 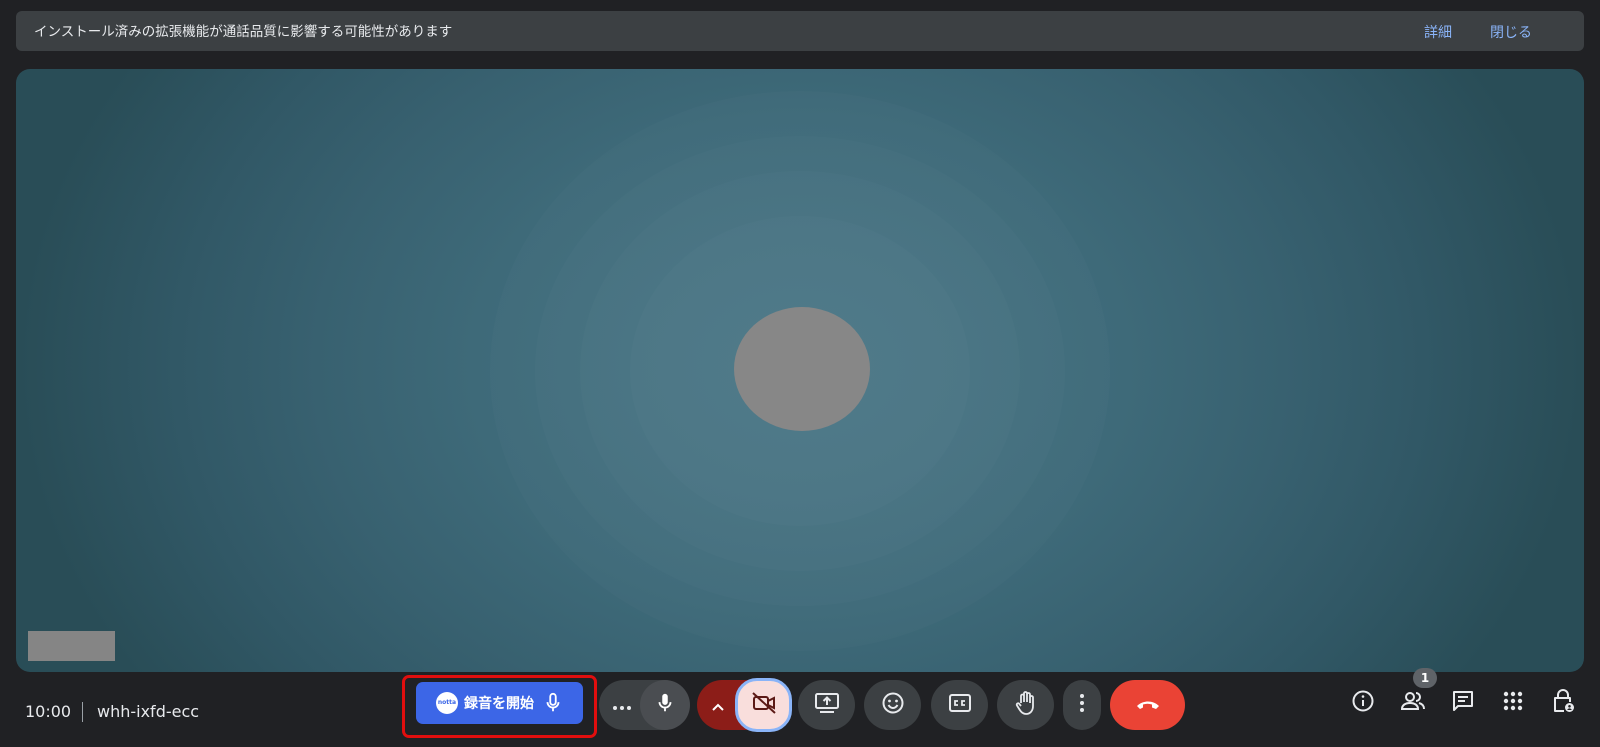 I want to click on extension-warning-banner: インストール済みの拡張機能が通話品質に影響する可能性があります 詳細 閉じる, so click(x=800, y=31).